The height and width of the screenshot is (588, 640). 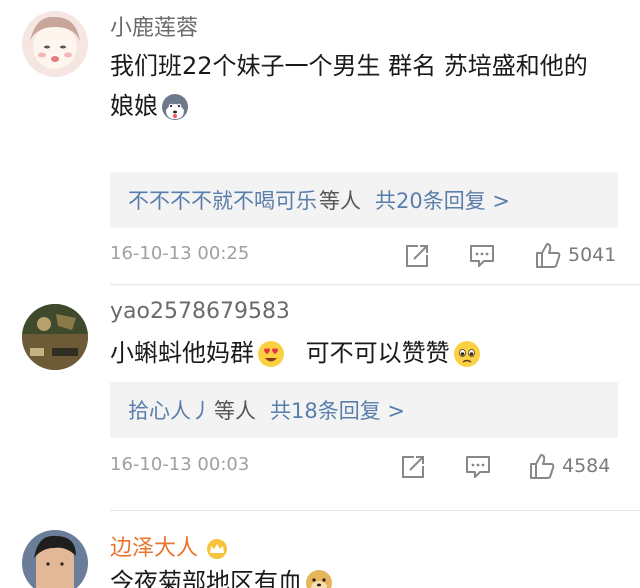 I want to click on like-button: 4584, so click(x=569, y=466).